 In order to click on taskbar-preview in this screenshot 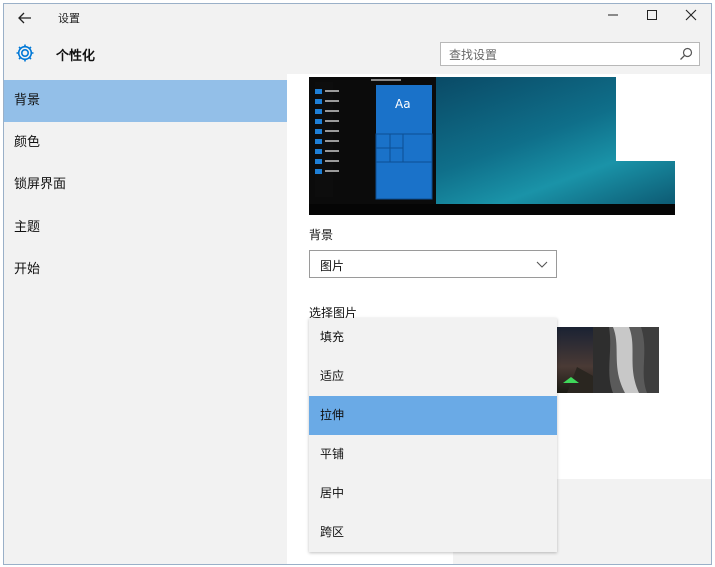, I will do `click(492, 209)`.